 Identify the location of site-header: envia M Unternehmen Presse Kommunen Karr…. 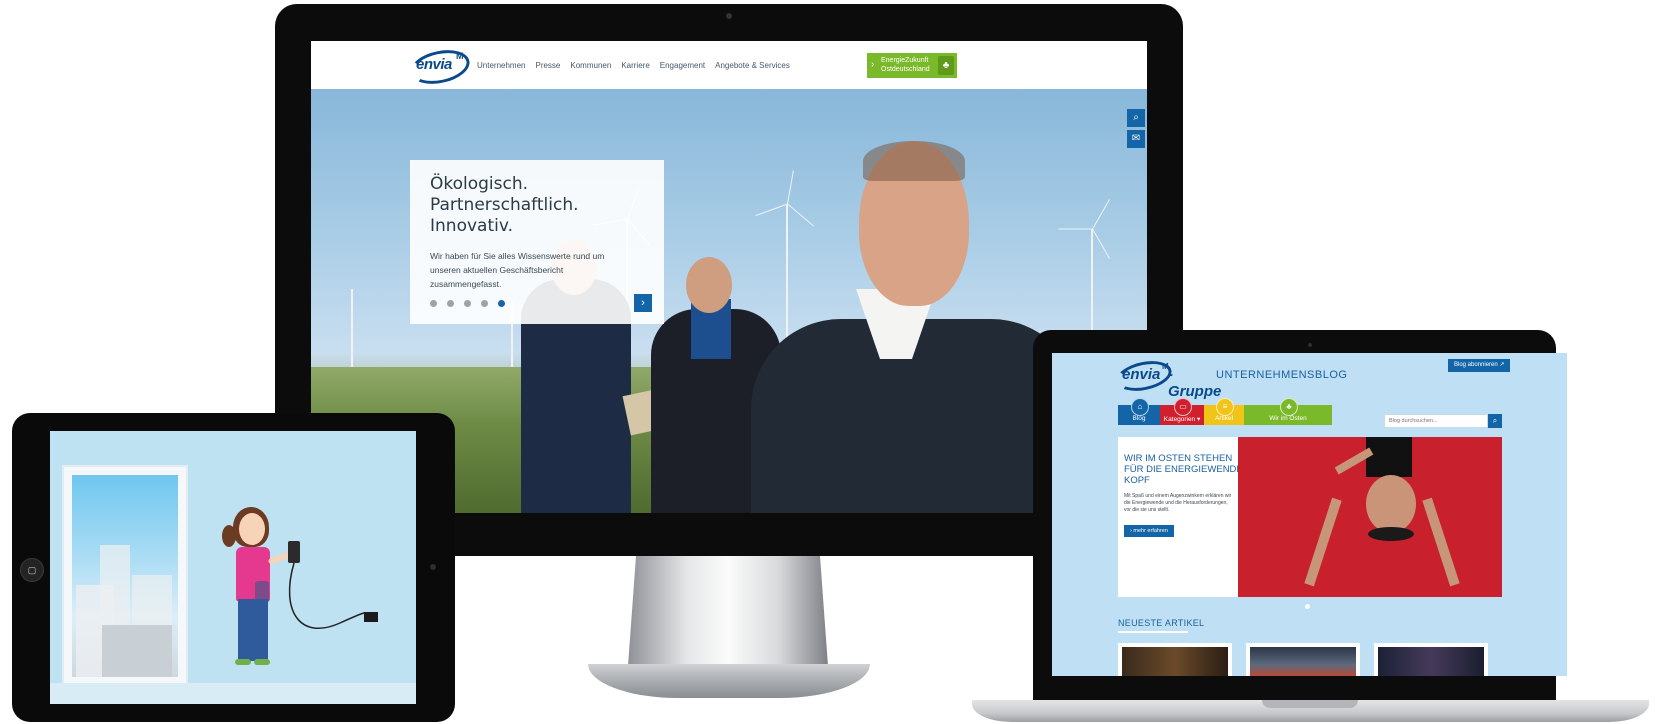
(729, 65).